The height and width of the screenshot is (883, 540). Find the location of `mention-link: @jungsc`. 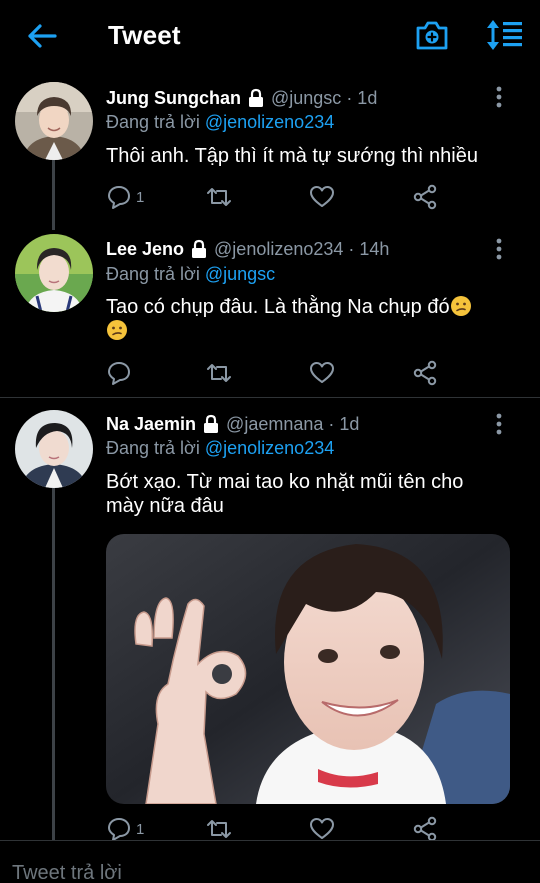

mention-link: @jungsc is located at coordinates (240, 274).